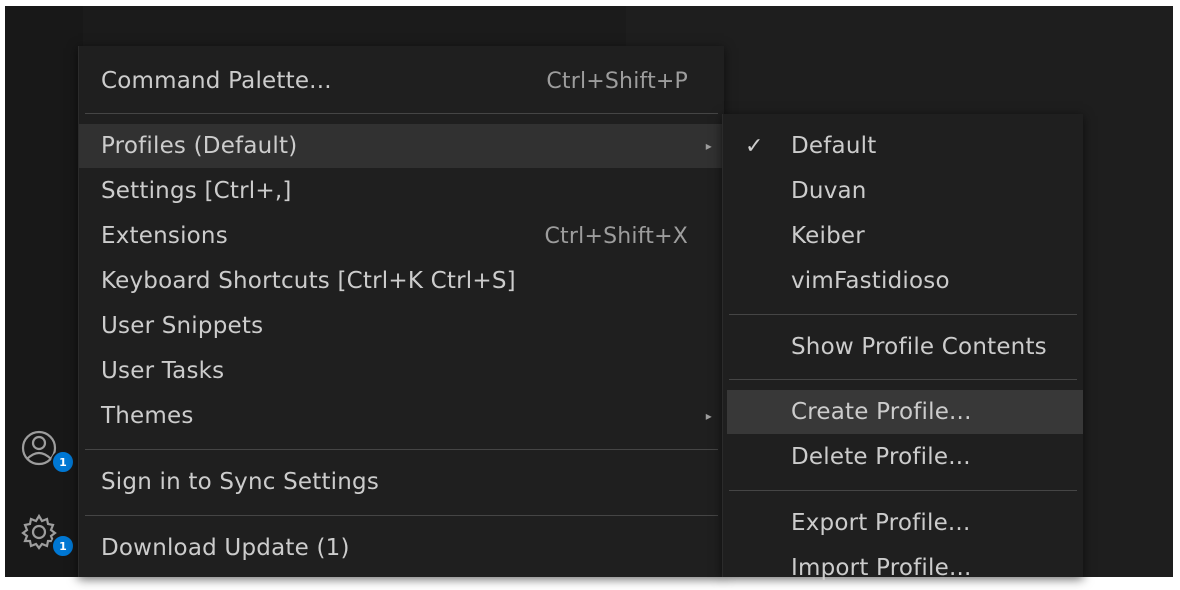 The width and height of the screenshot is (1180, 590). Describe the element at coordinates (905, 281) in the screenshot. I see `profile-item-vimfastidioso: vimFastidioso` at that location.